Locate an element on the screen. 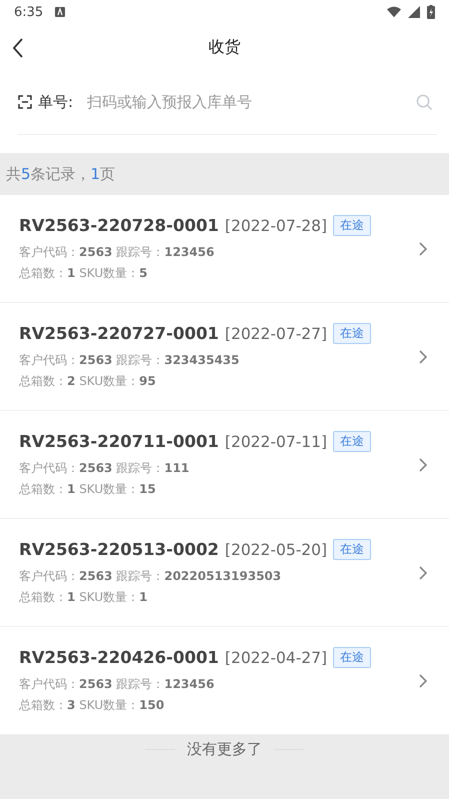 The height and width of the screenshot is (799, 449). record-date: [2022-07-28] is located at coordinates (276, 225).